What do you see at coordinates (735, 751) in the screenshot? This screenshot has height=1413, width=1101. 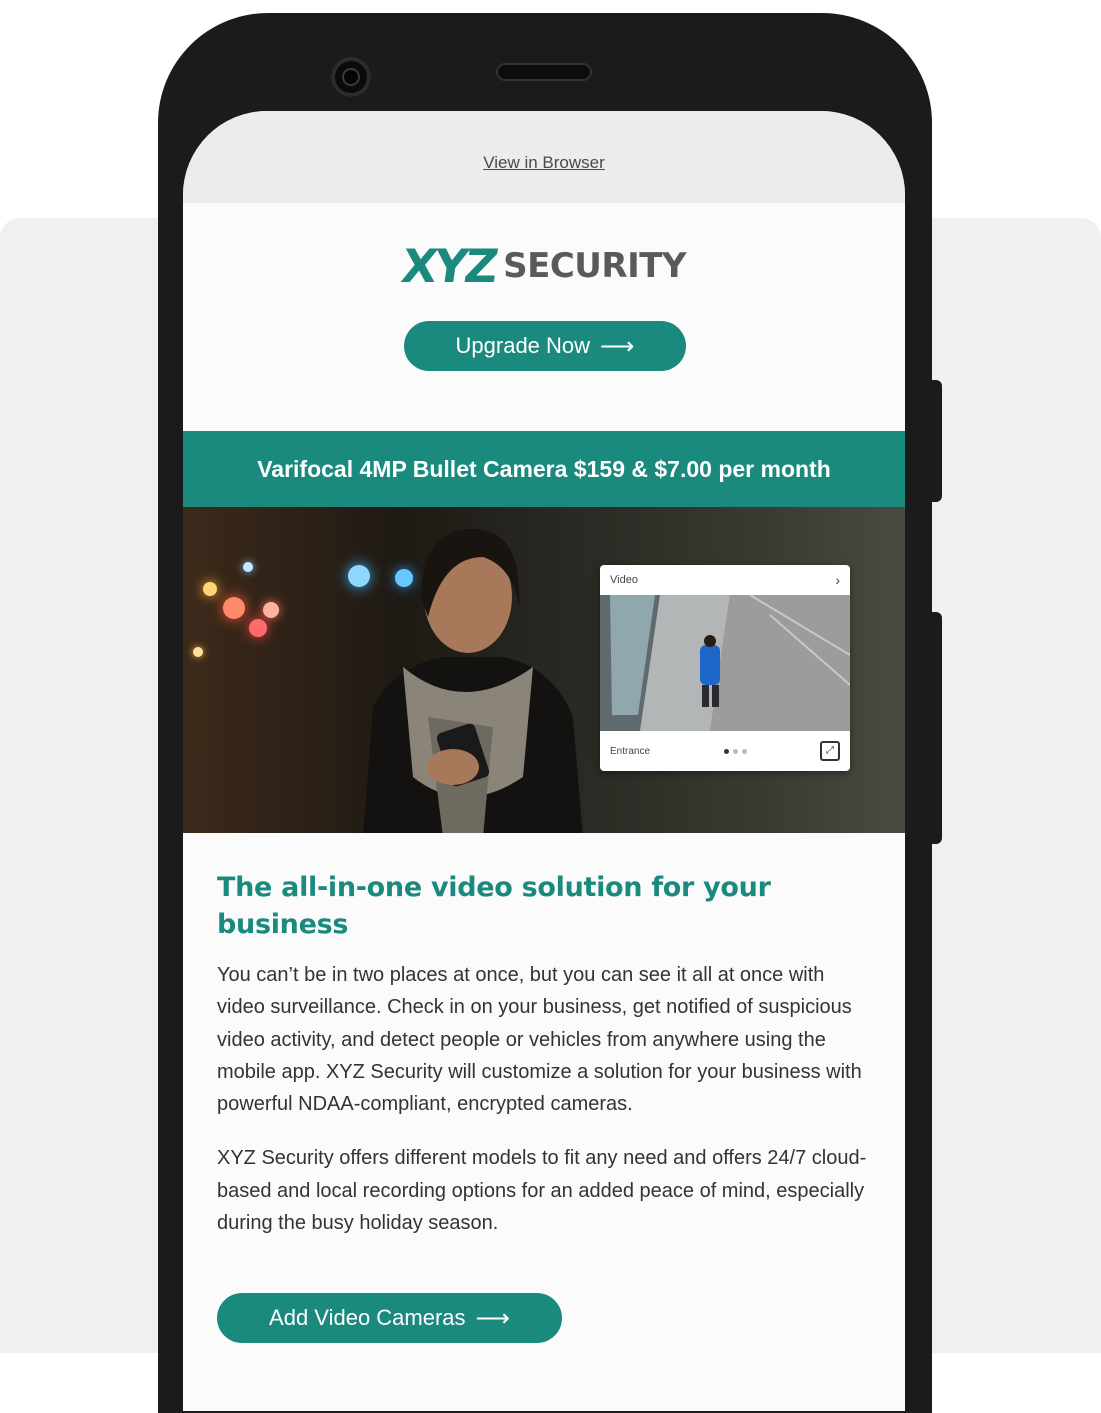 I see `pagination-dots` at bounding box center [735, 751].